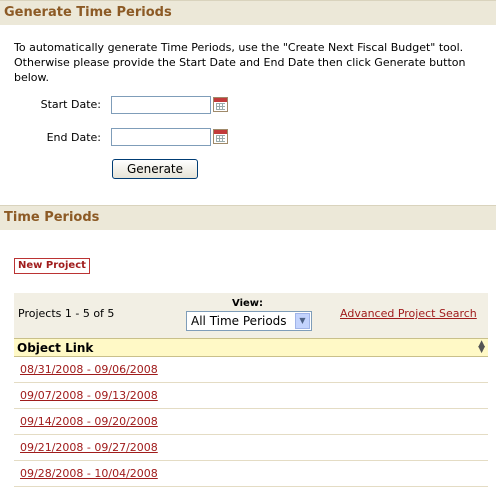 This screenshot has width=496, height=491. What do you see at coordinates (52, 266) in the screenshot?
I see `new-project-button: New Project` at bounding box center [52, 266].